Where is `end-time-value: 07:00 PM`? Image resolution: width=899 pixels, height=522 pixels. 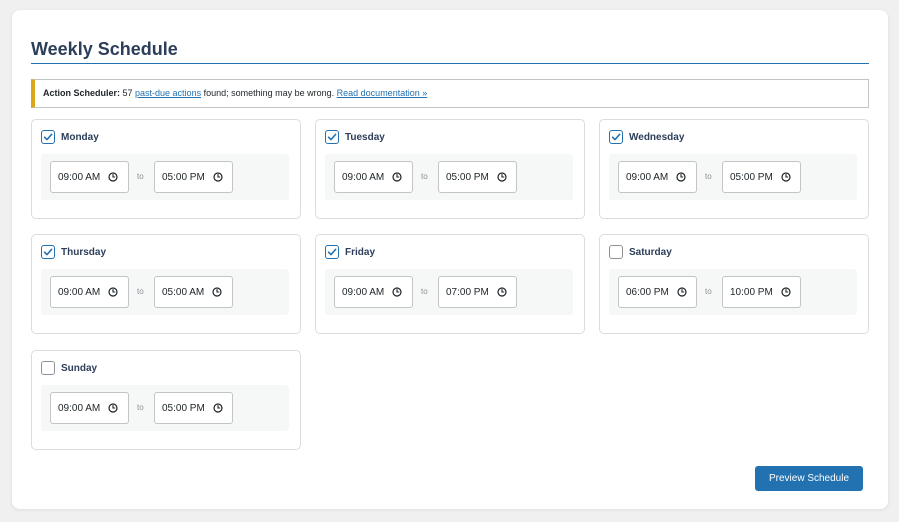
end-time-value: 07:00 PM is located at coordinates (467, 292).